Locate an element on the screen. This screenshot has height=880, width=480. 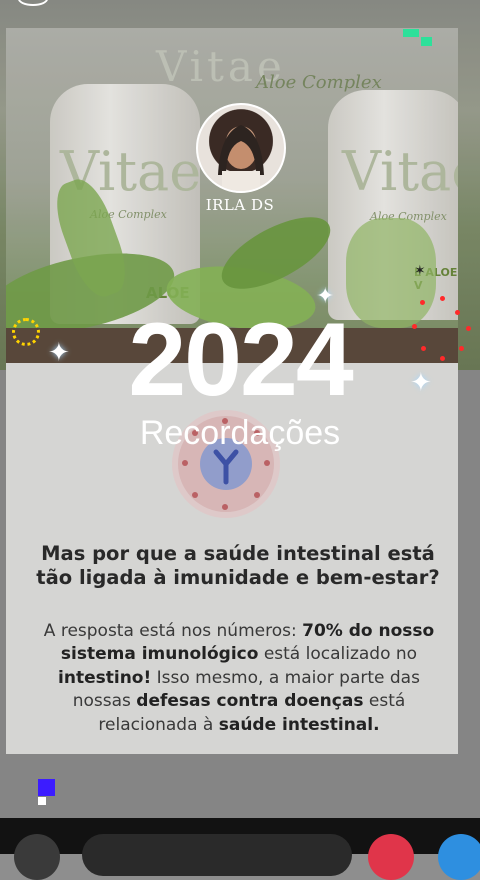
white-pixel-sticker is located at coordinates (42, 801).